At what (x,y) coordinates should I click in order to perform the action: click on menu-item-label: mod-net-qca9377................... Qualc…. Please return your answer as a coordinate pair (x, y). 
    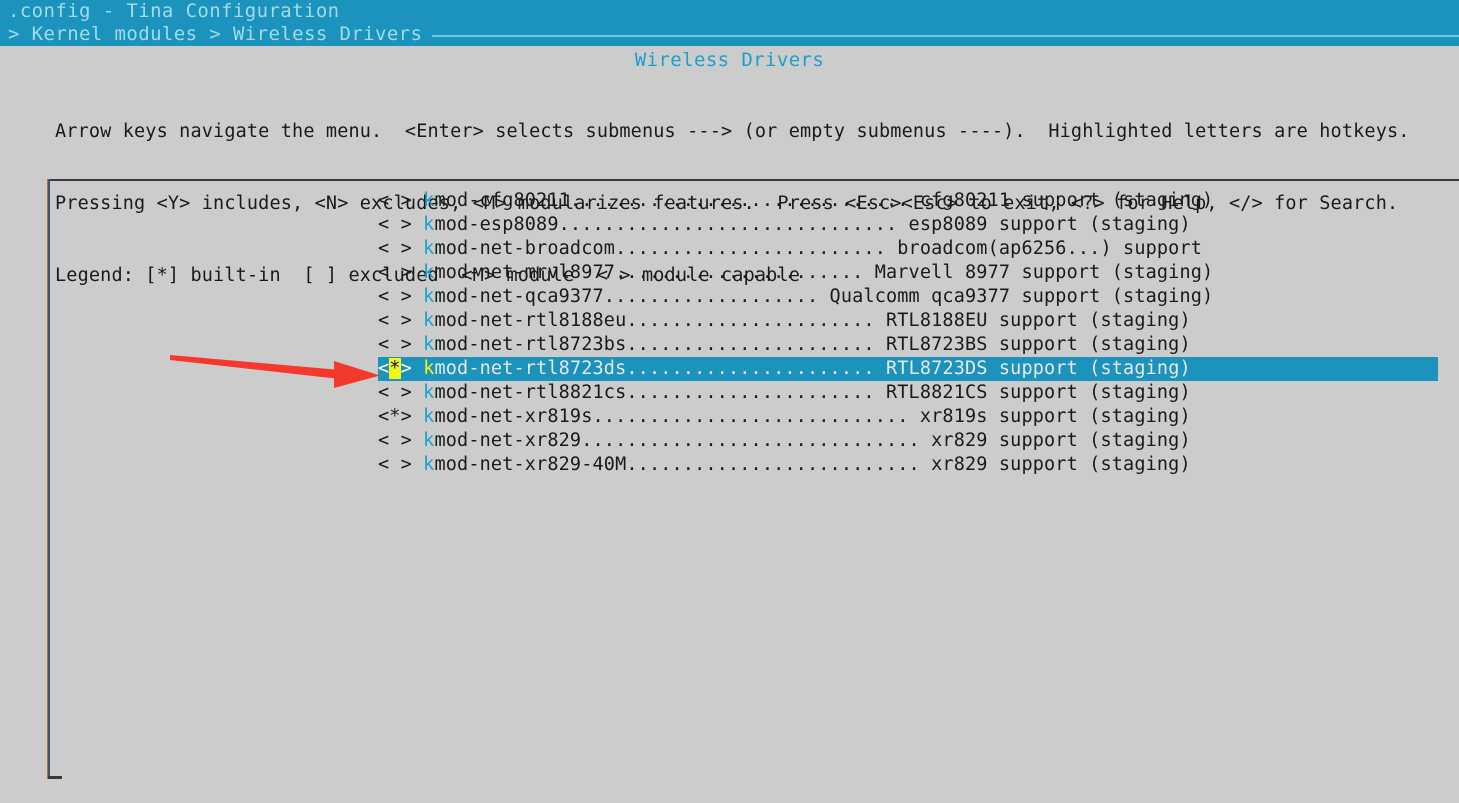
    Looking at the image, I should click on (824, 296).